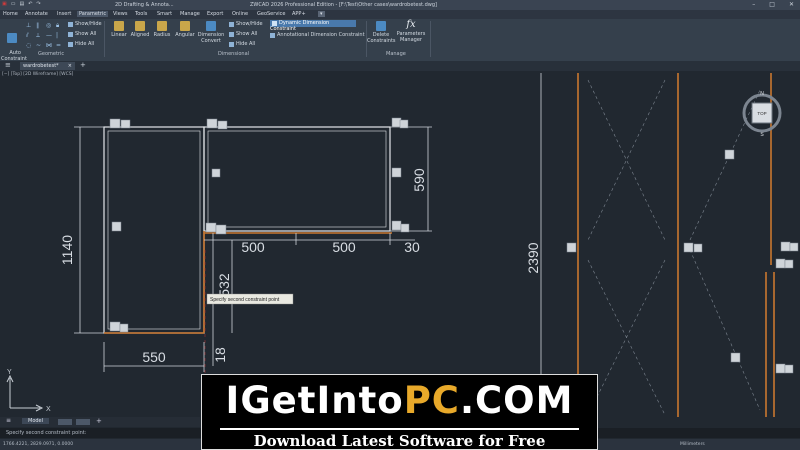 The image size is (800, 450). I want to click on dimension-text-2390: 2390, so click(533, 257).